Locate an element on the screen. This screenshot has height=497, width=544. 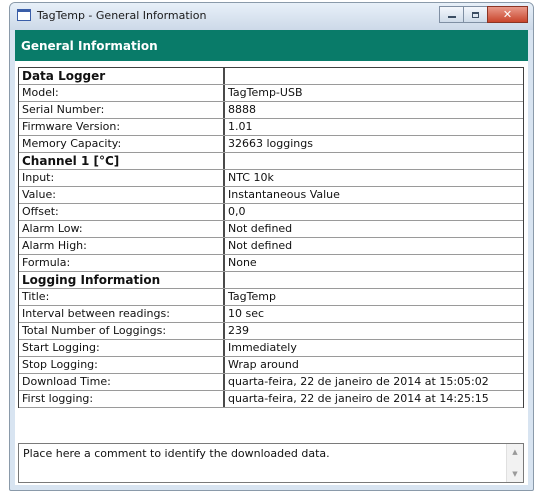
header-band: General Information is located at coordinates (271, 45).